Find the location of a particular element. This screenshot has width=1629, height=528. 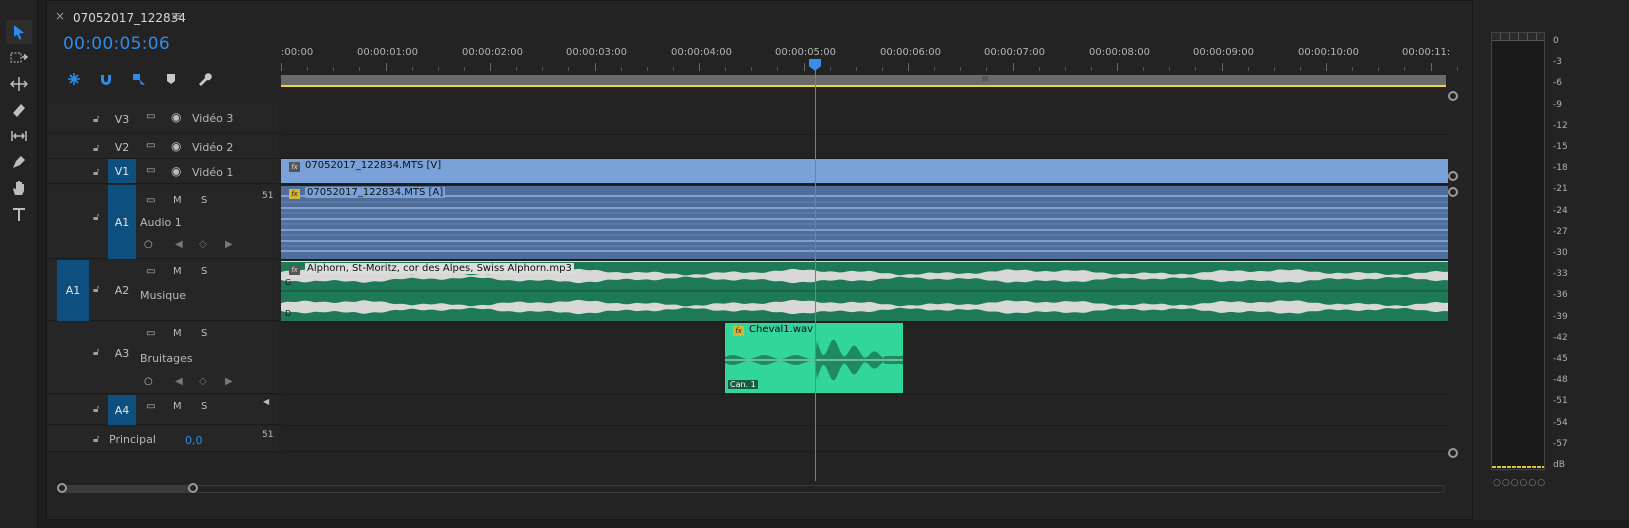

track-target-v3: V3 is located at coordinates (122, 119).